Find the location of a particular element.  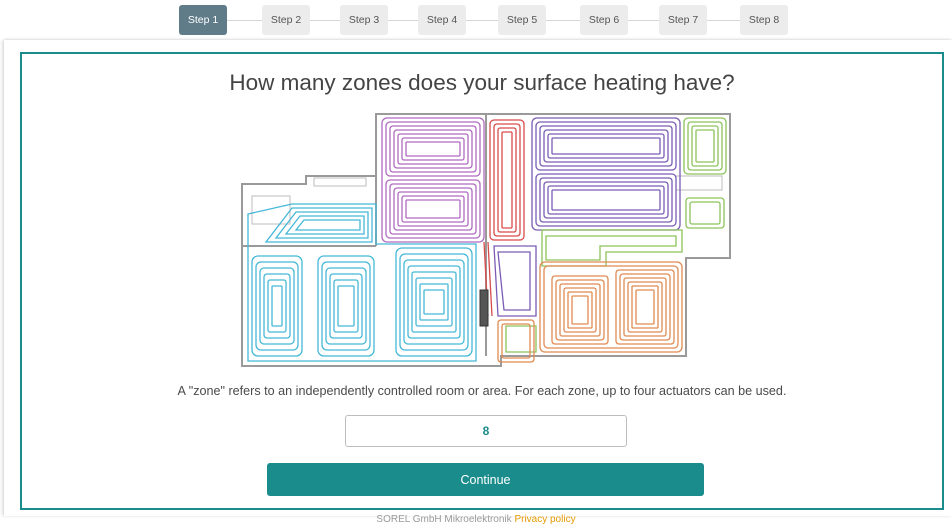

step-5-tab: Step 5 is located at coordinates (522, 20).